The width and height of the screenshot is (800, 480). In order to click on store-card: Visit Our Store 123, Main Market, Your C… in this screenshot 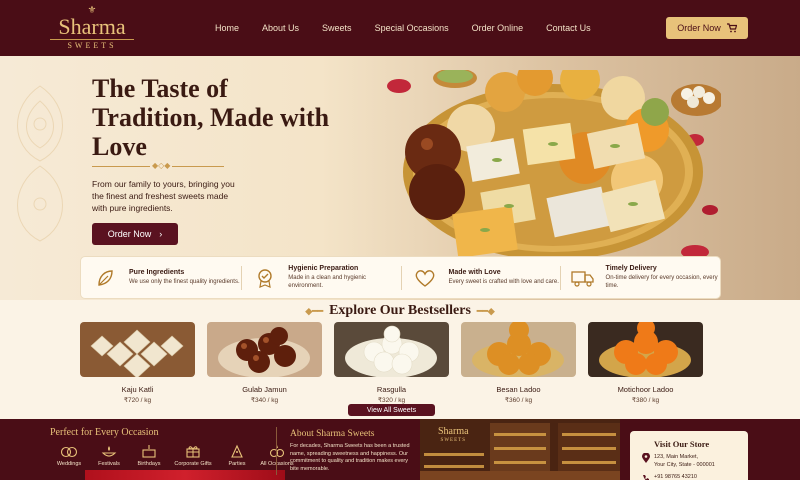, I will do `click(689, 455)`.